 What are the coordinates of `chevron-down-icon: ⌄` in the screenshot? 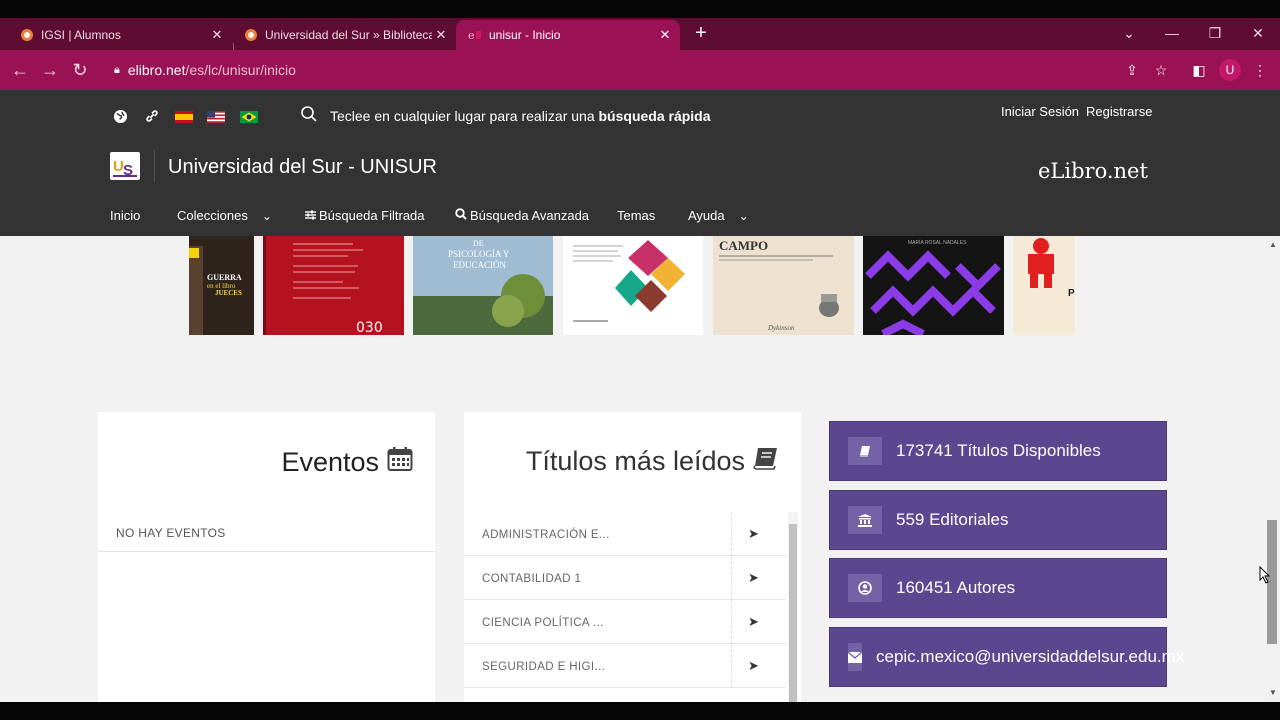 It's located at (266, 215).